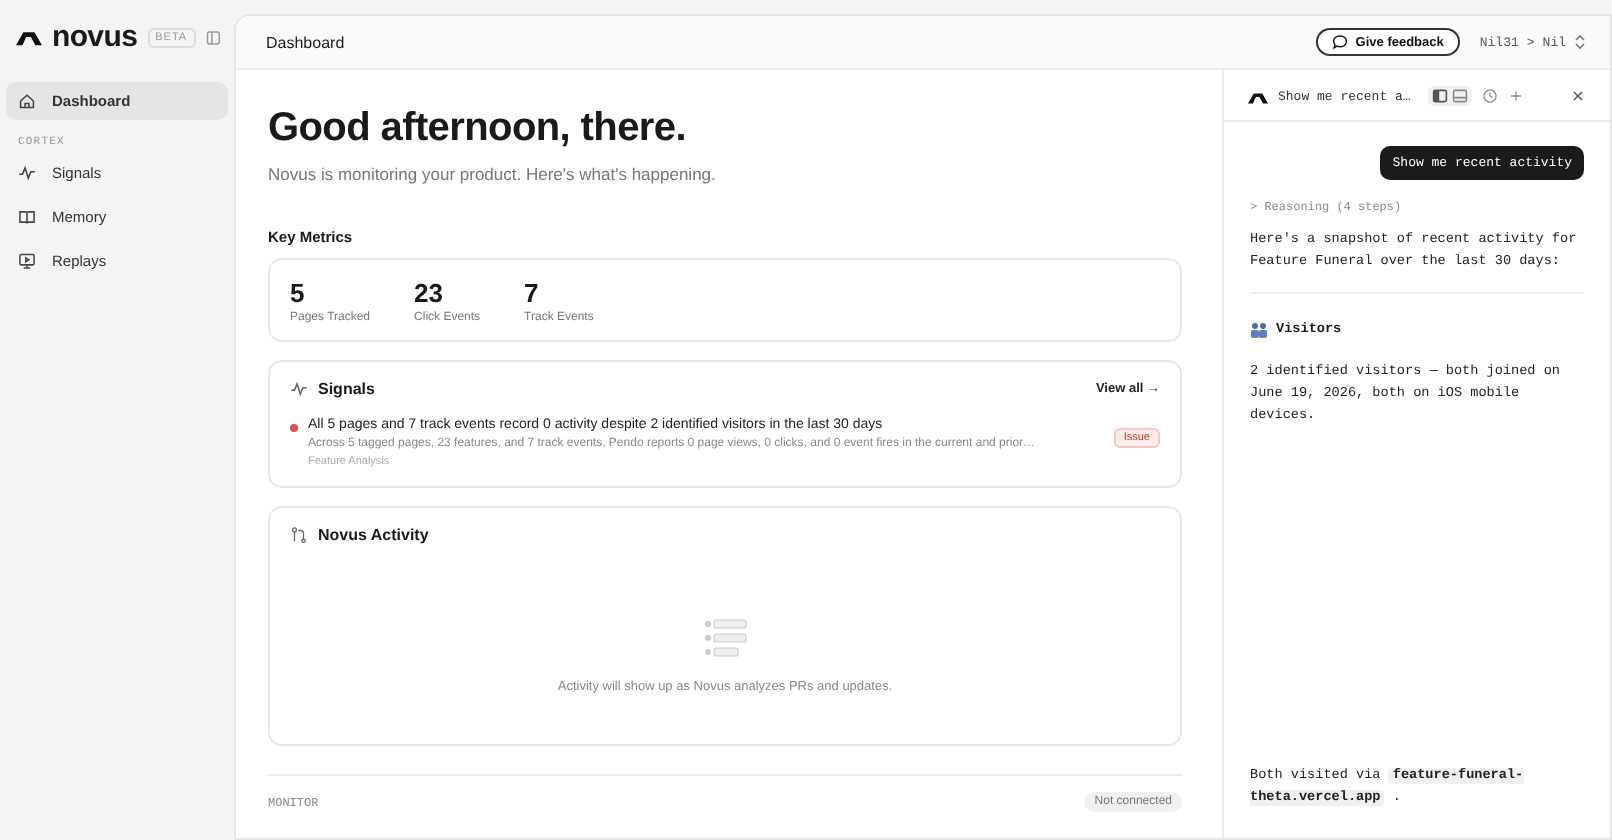 This screenshot has height=840, width=1612. Describe the element at coordinates (1490, 96) in the screenshot. I see `history-icon` at that location.